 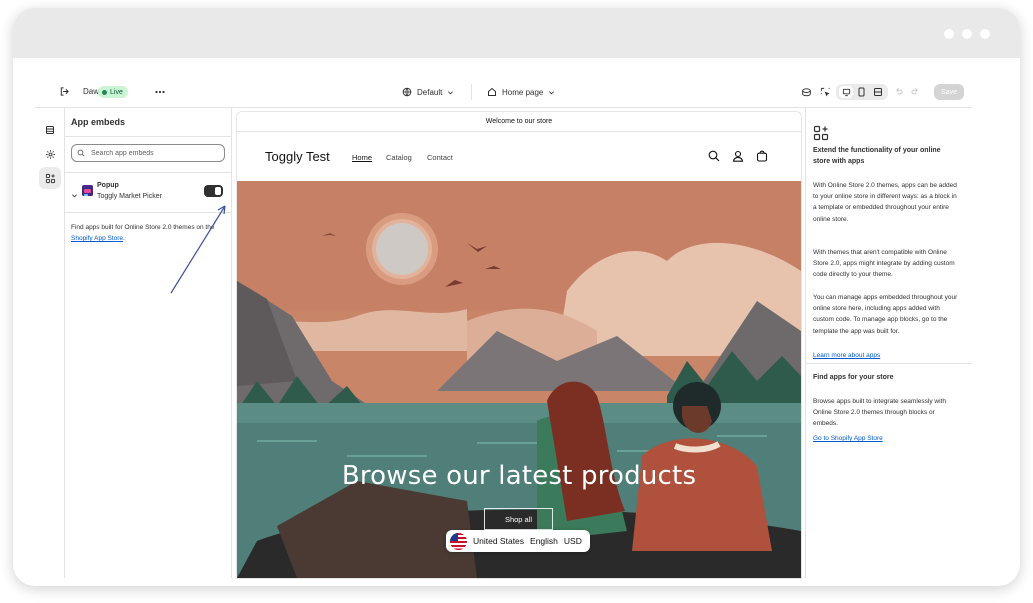 I want to click on page-selector-label: Home page, so click(x=523, y=92).